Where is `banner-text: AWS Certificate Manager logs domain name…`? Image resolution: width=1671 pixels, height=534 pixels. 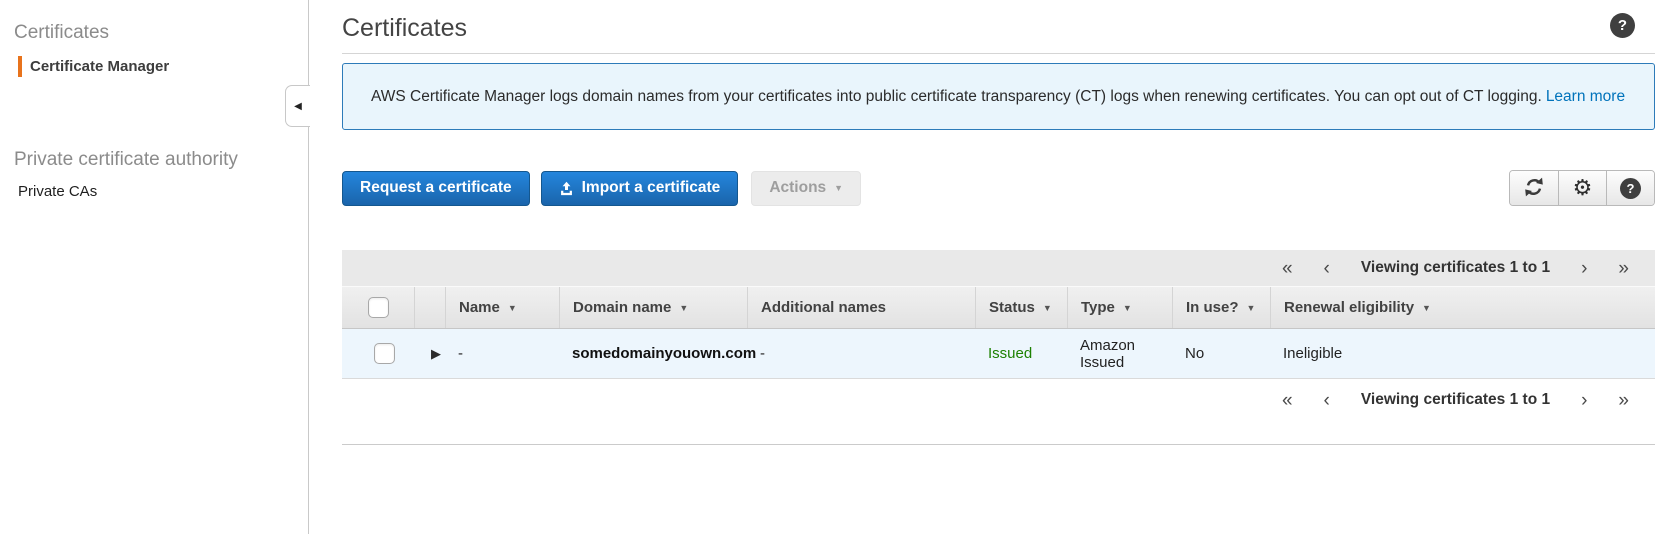 banner-text: AWS Certificate Manager logs domain name… is located at coordinates (956, 96).